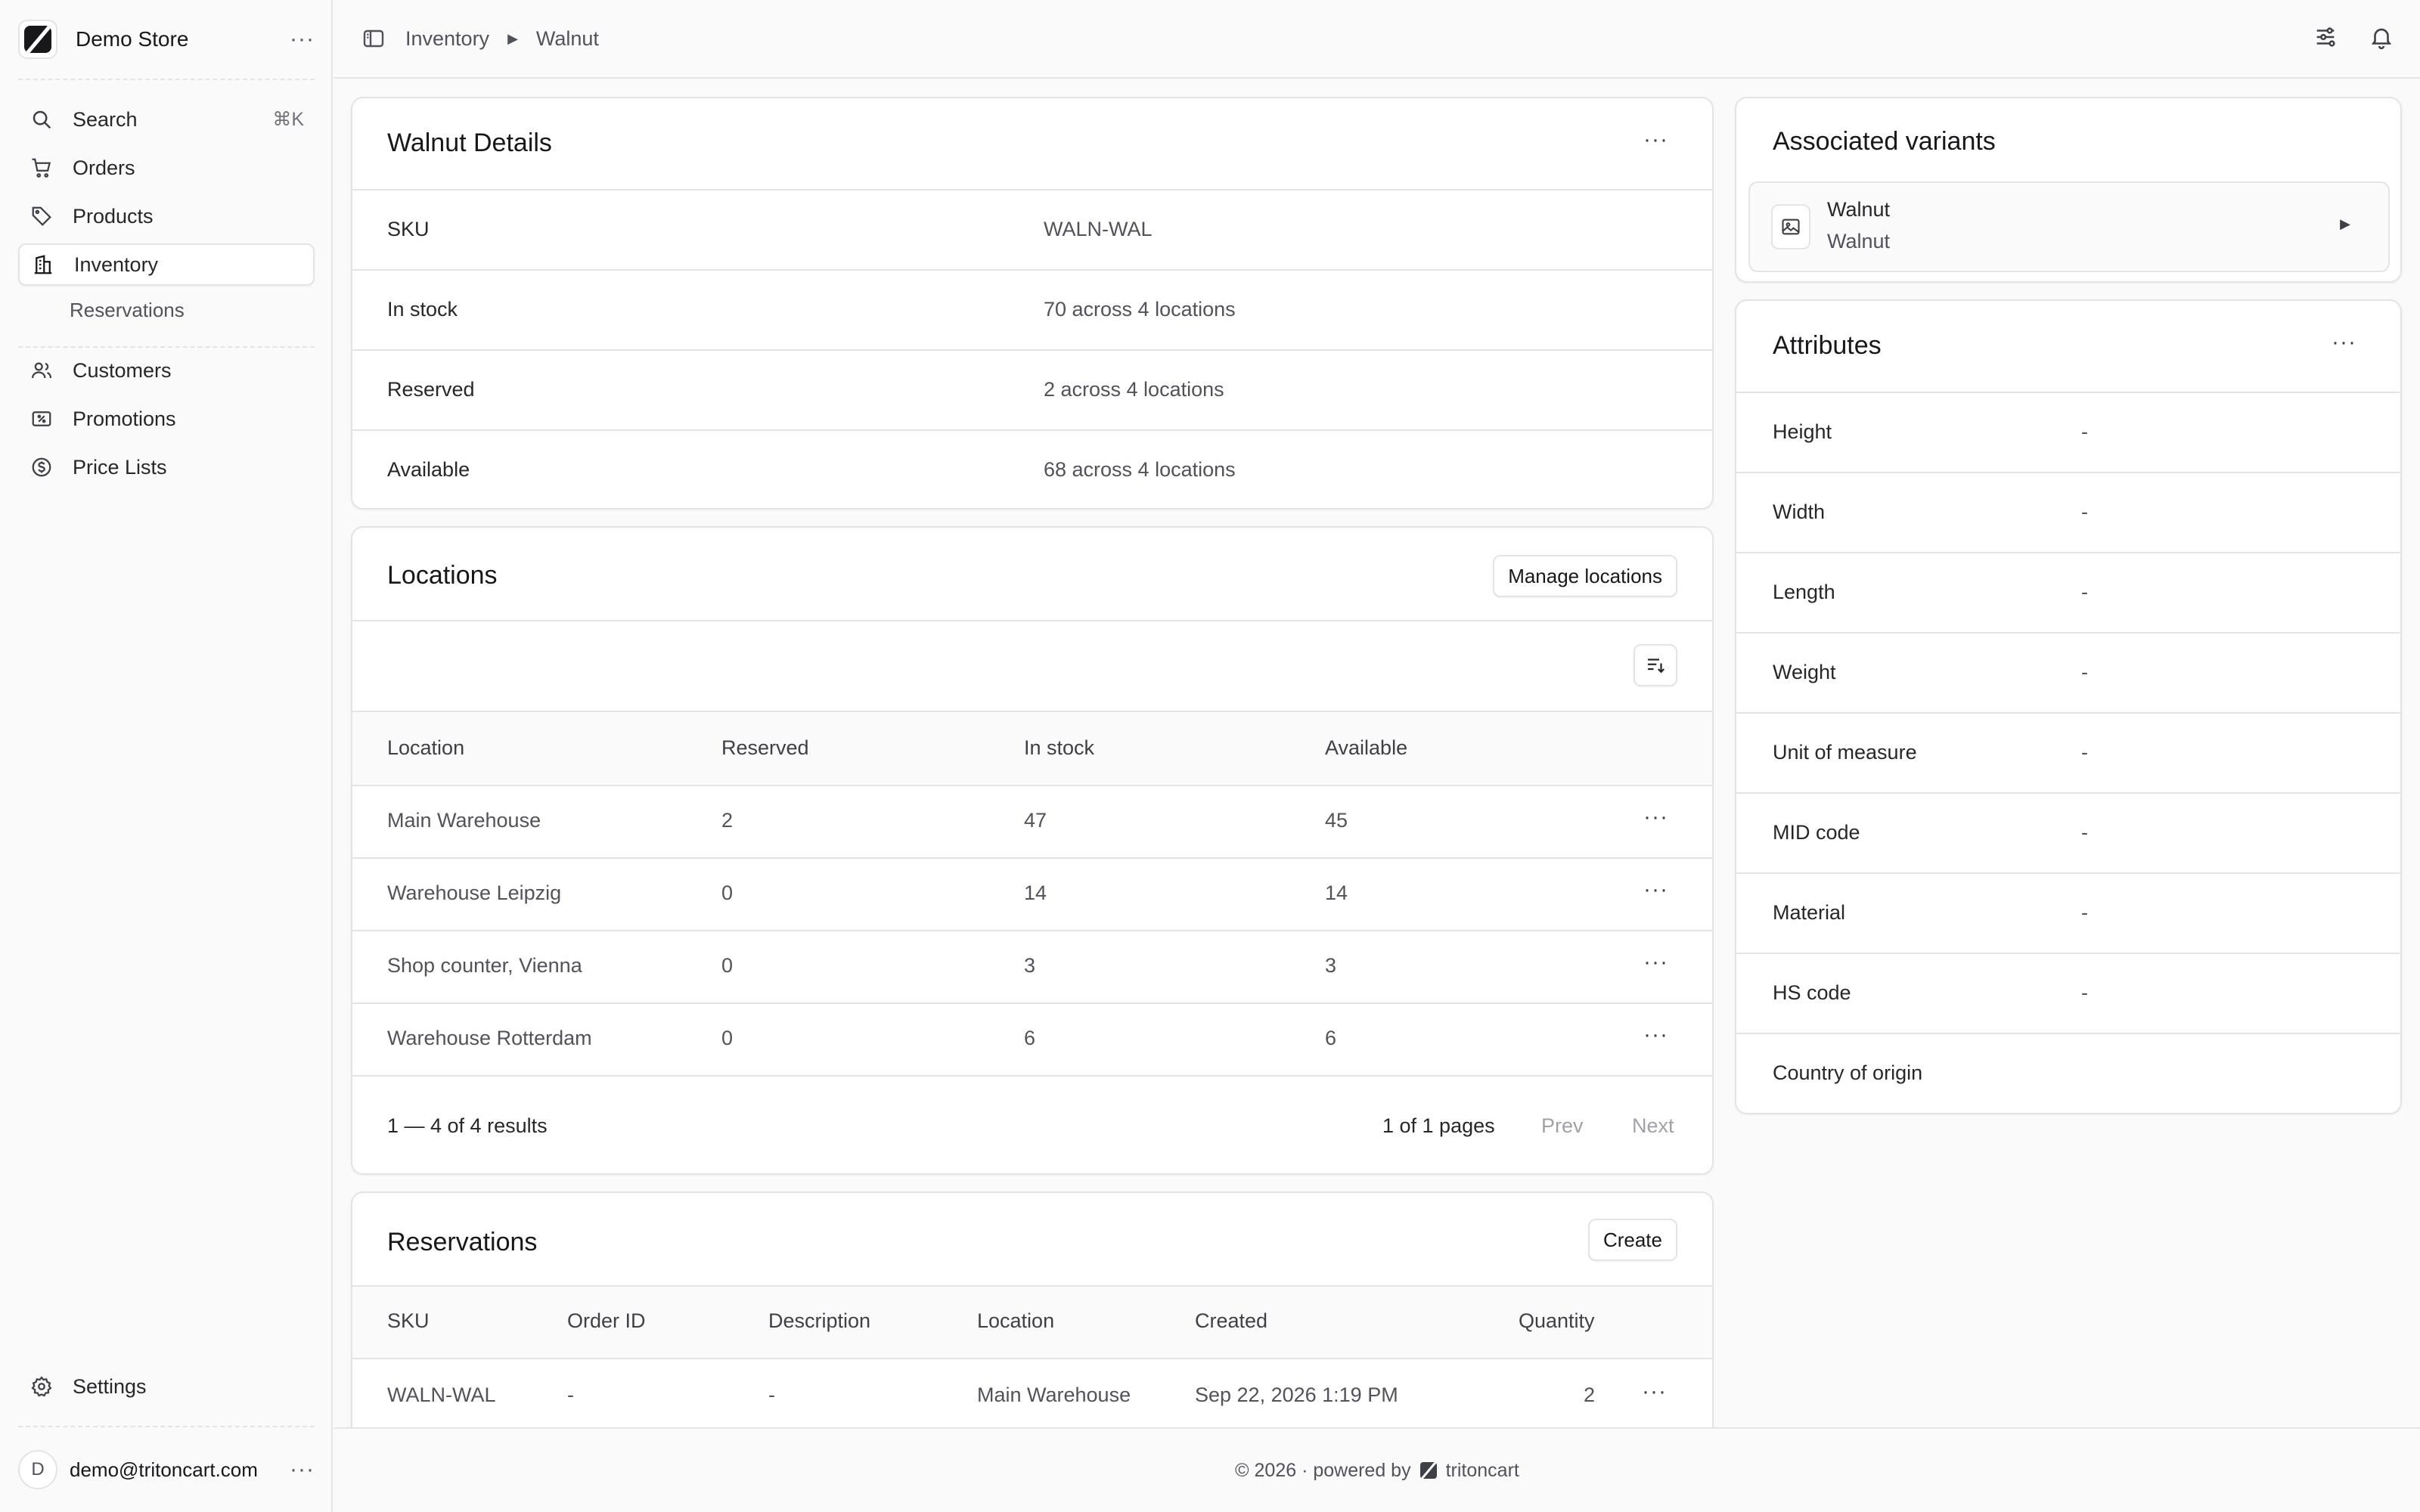 The height and width of the screenshot is (1512, 2420). I want to click on prev-button: Prev, so click(1562, 1126).